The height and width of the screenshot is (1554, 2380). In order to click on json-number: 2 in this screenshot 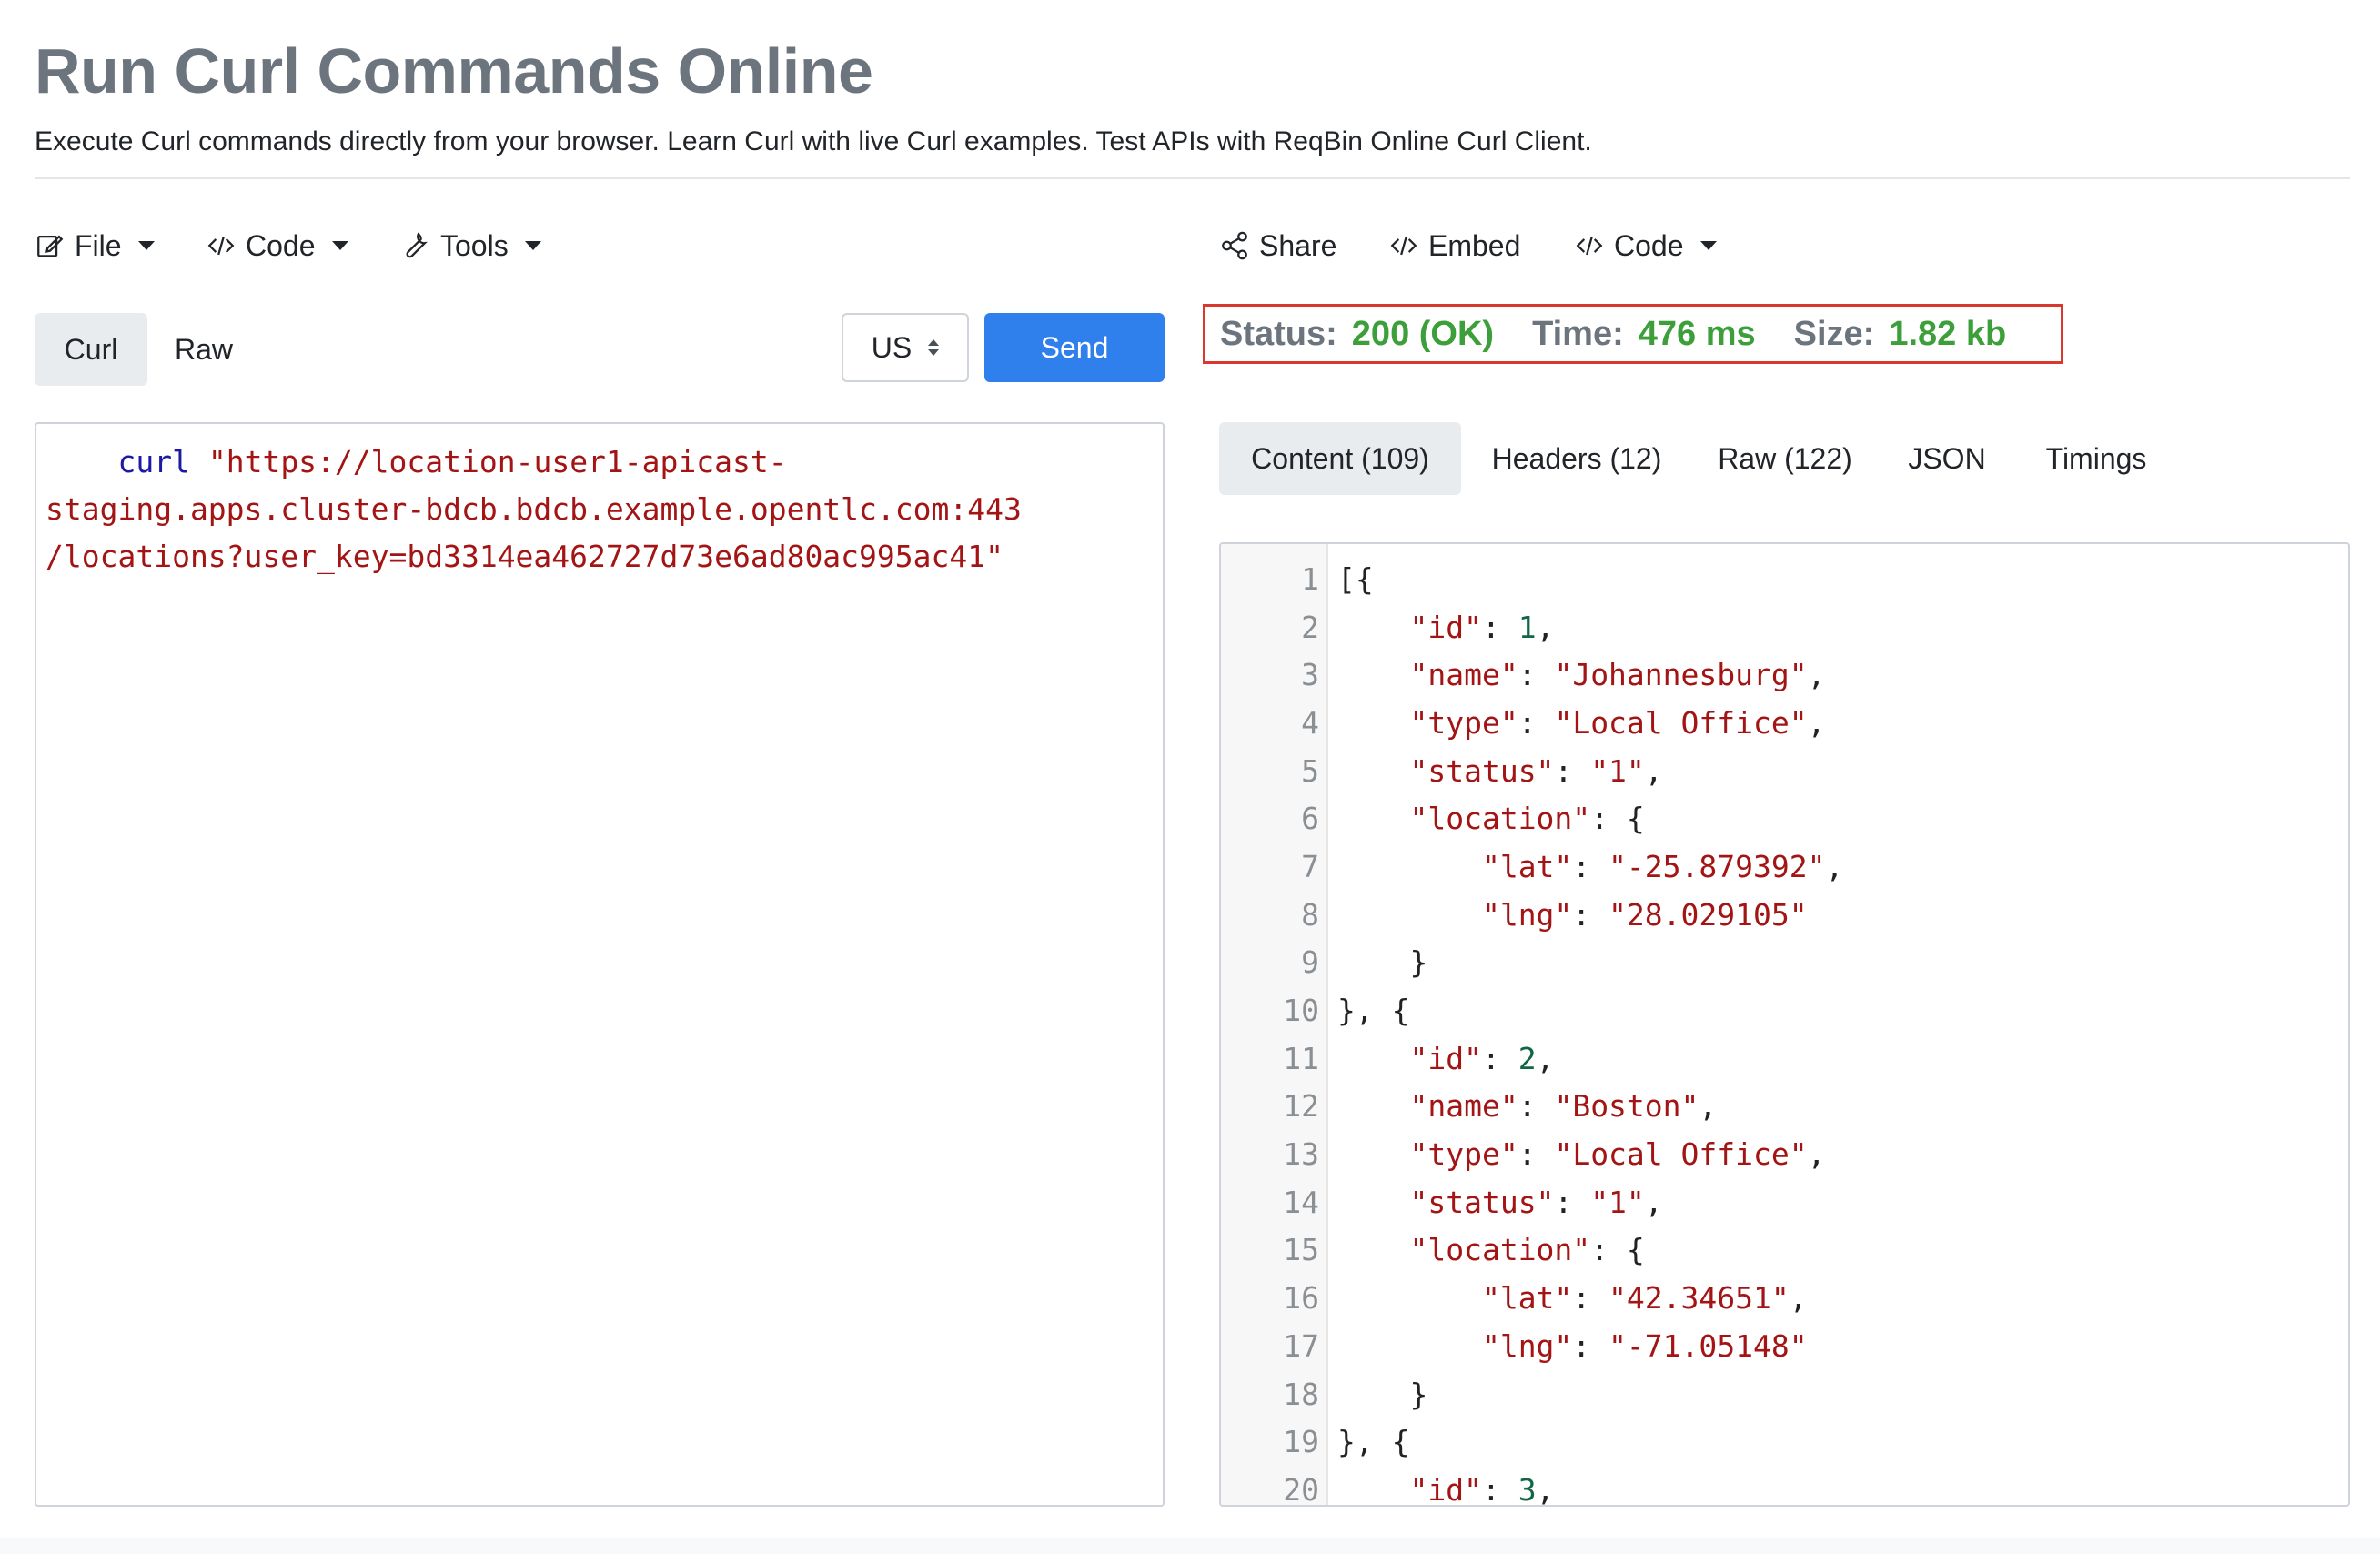, I will do `click(1527, 1058)`.